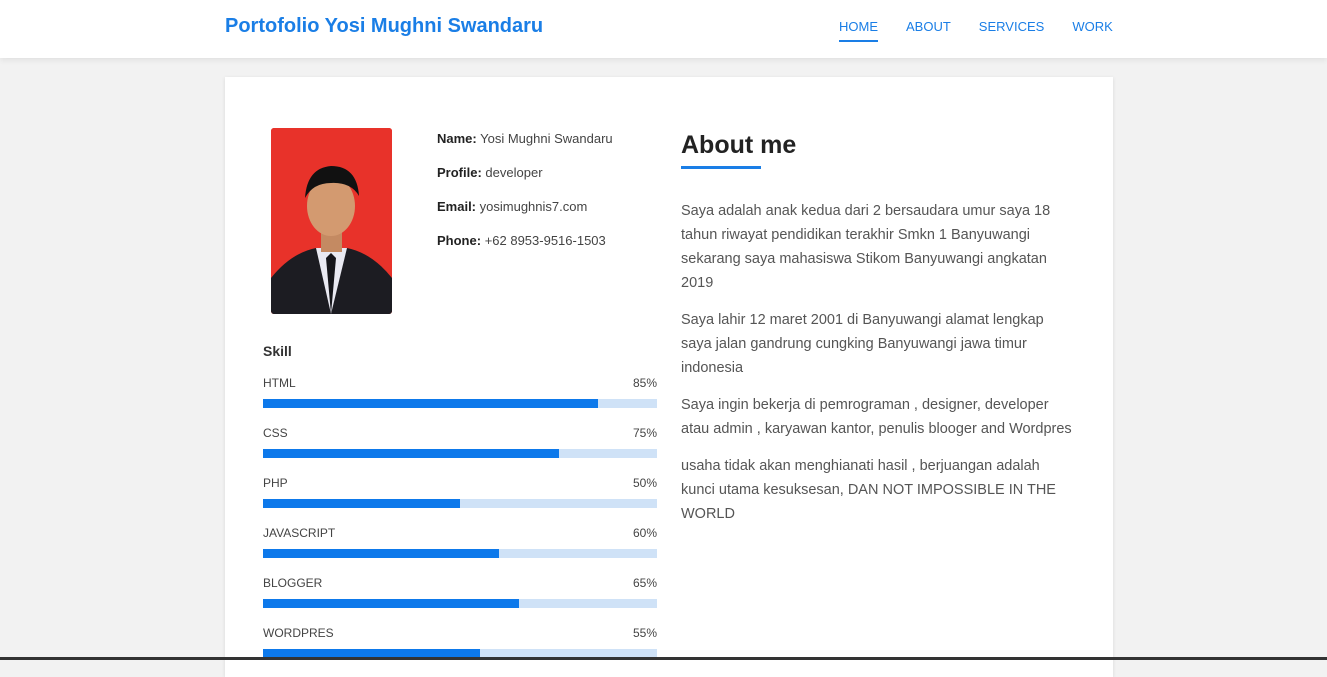  I want to click on info-profile: Profile: developer, so click(525, 182).